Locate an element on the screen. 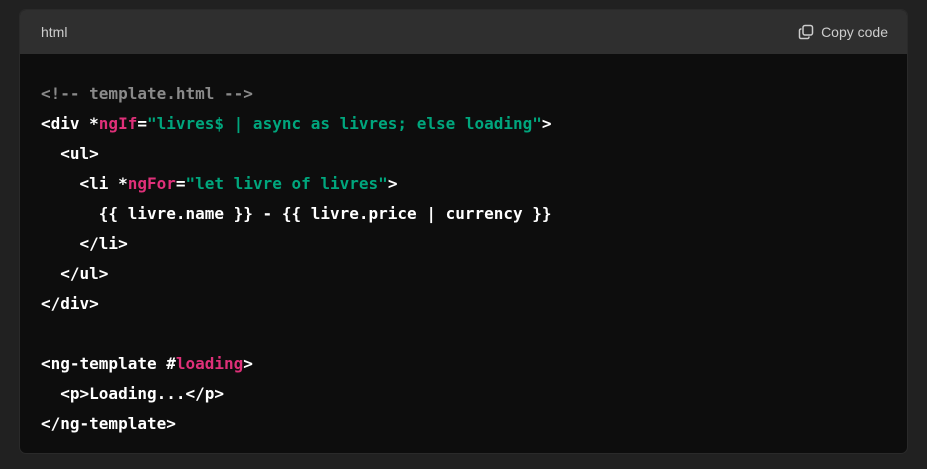 This screenshot has width=927, height=469. code-token: </div> is located at coordinates (70, 303).